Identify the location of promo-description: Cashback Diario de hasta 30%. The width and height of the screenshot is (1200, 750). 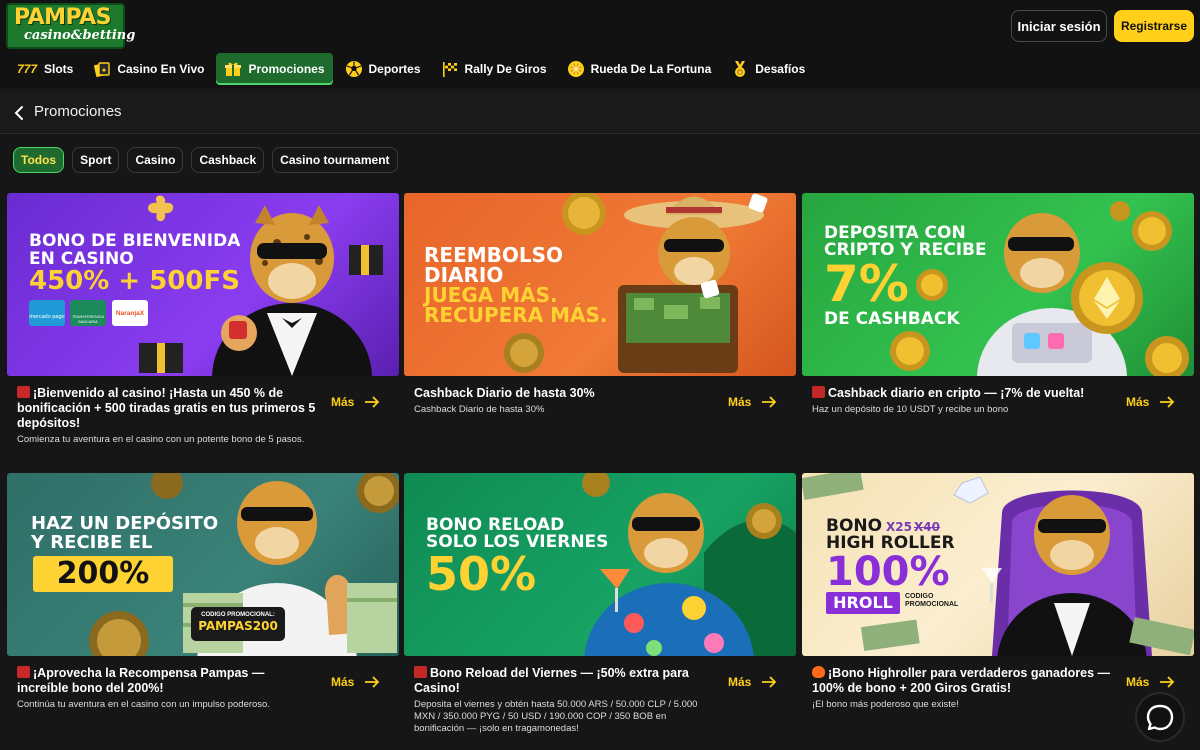
(479, 409).